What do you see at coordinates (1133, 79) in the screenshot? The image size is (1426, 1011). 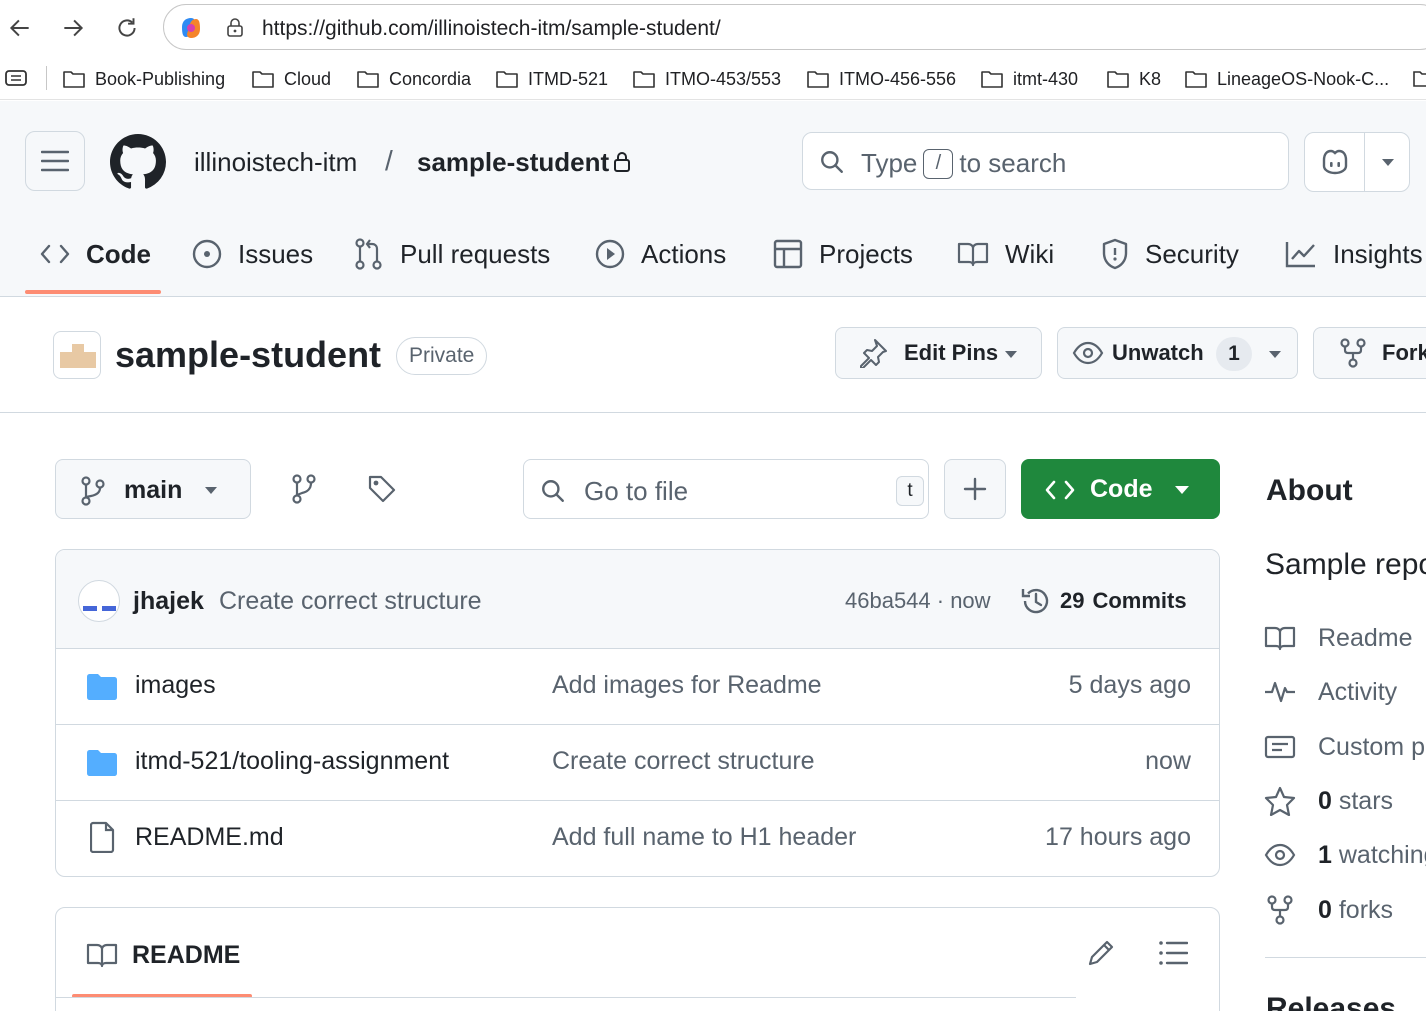 I see `bookmark-item: K8` at bounding box center [1133, 79].